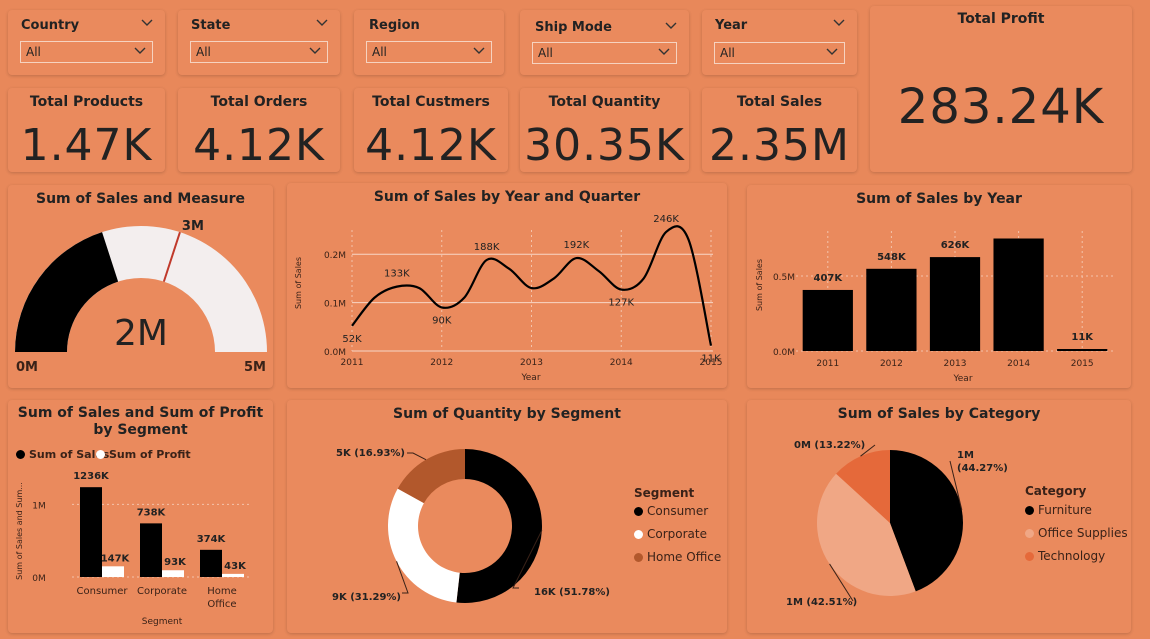 Image resolution: width=1150 pixels, height=639 pixels. I want to click on data-label: 133K, so click(397, 274).